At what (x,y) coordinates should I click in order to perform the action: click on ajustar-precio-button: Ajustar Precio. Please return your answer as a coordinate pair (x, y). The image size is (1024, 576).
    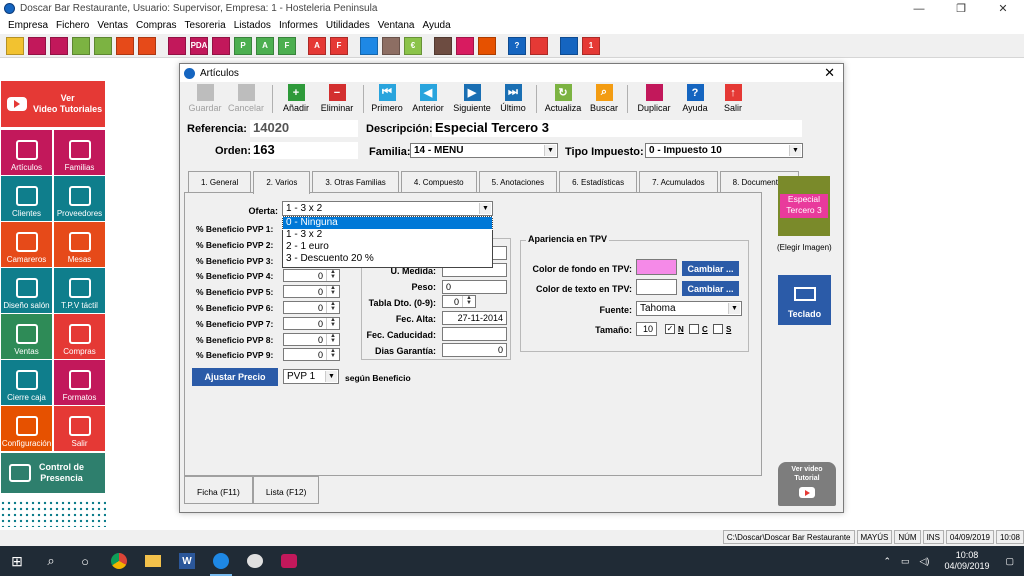
    Looking at the image, I should click on (235, 377).